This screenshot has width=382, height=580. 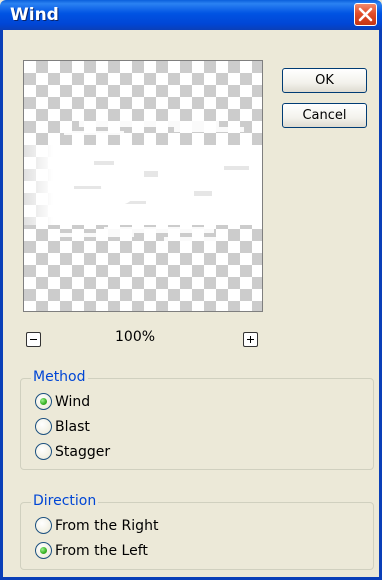 What do you see at coordinates (83, 452) in the screenshot?
I see `method-radio-label: Stagger` at bounding box center [83, 452].